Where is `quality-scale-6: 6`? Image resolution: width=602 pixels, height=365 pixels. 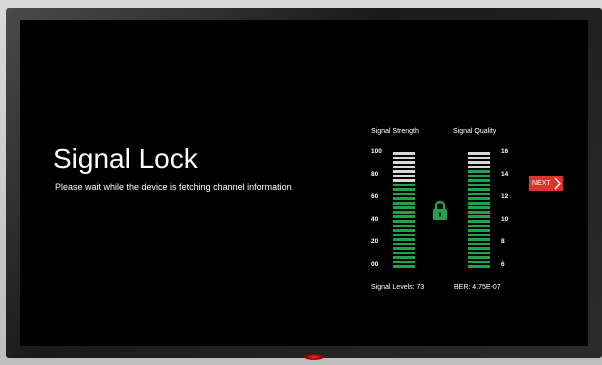
quality-scale-6: 6 is located at coordinates (503, 264).